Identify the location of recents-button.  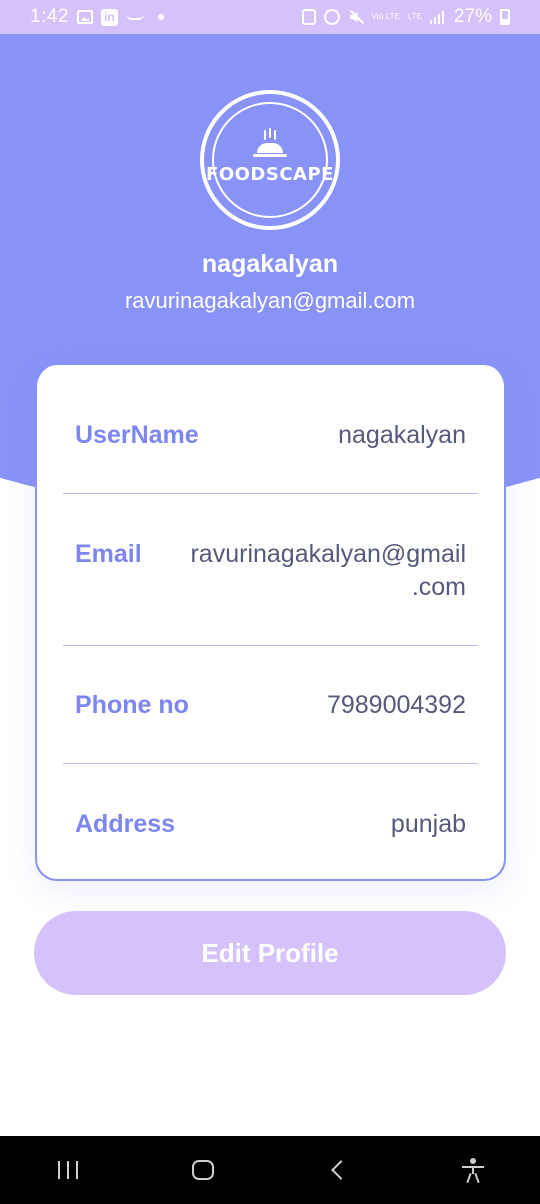
(68, 1170).